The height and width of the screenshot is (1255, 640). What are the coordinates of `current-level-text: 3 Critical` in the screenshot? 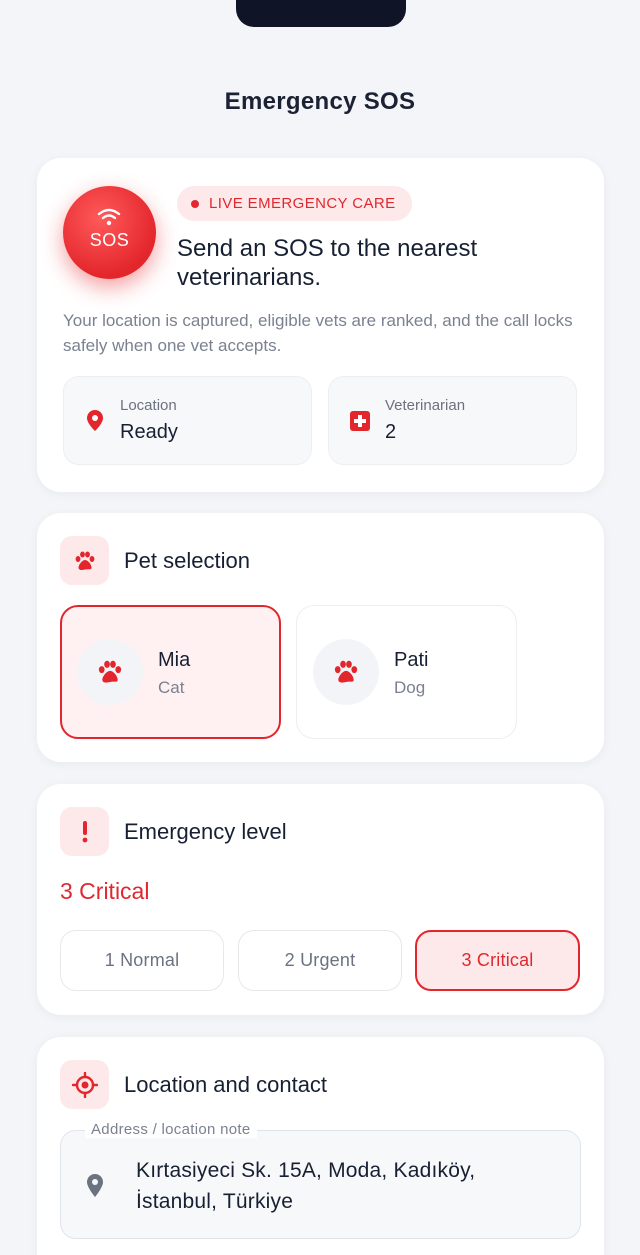 It's located at (105, 891).